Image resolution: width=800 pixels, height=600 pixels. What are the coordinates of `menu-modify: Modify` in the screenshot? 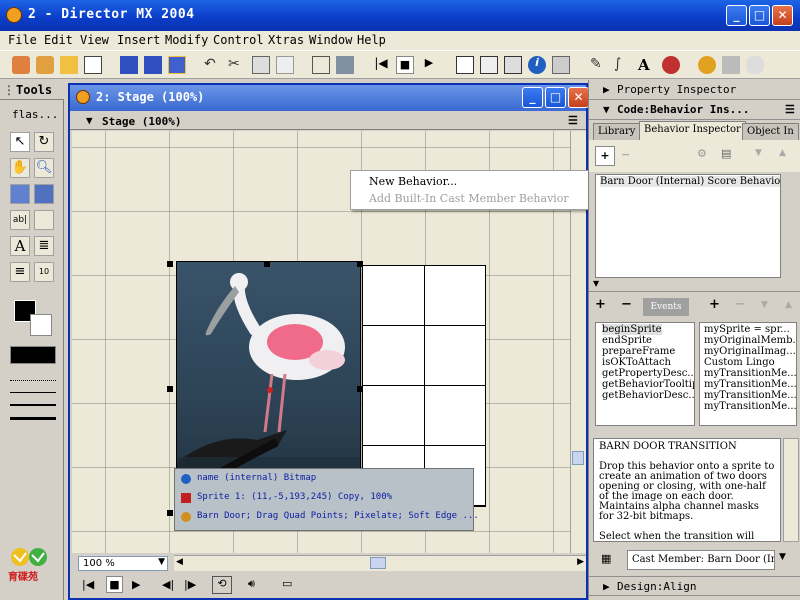 It's located at (186, 40).